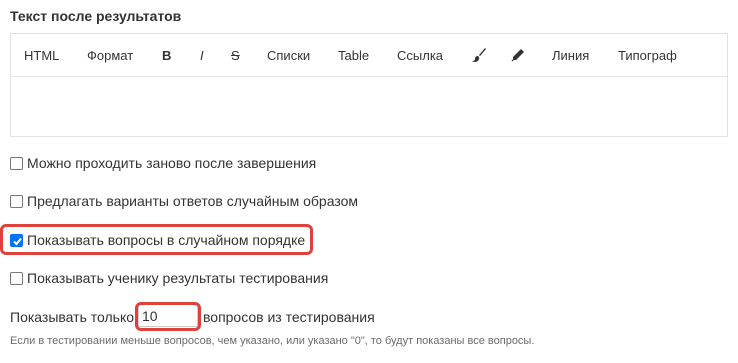 The height and width of the screenshot is (363, 738). I want to click on highlight-frame, so click(168, 316).